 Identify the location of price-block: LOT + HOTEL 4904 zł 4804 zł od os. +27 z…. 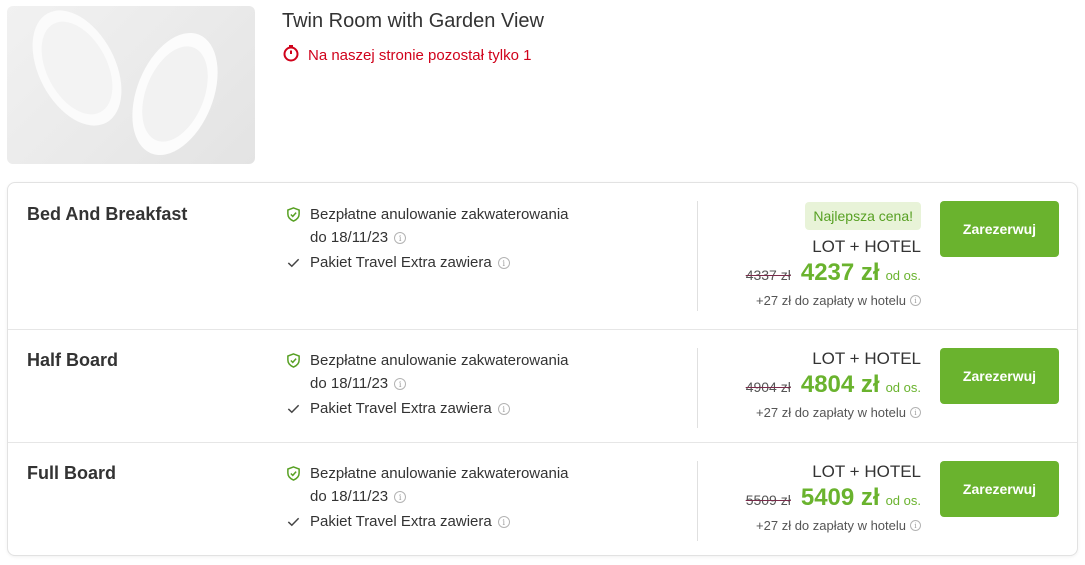
(833, 384).